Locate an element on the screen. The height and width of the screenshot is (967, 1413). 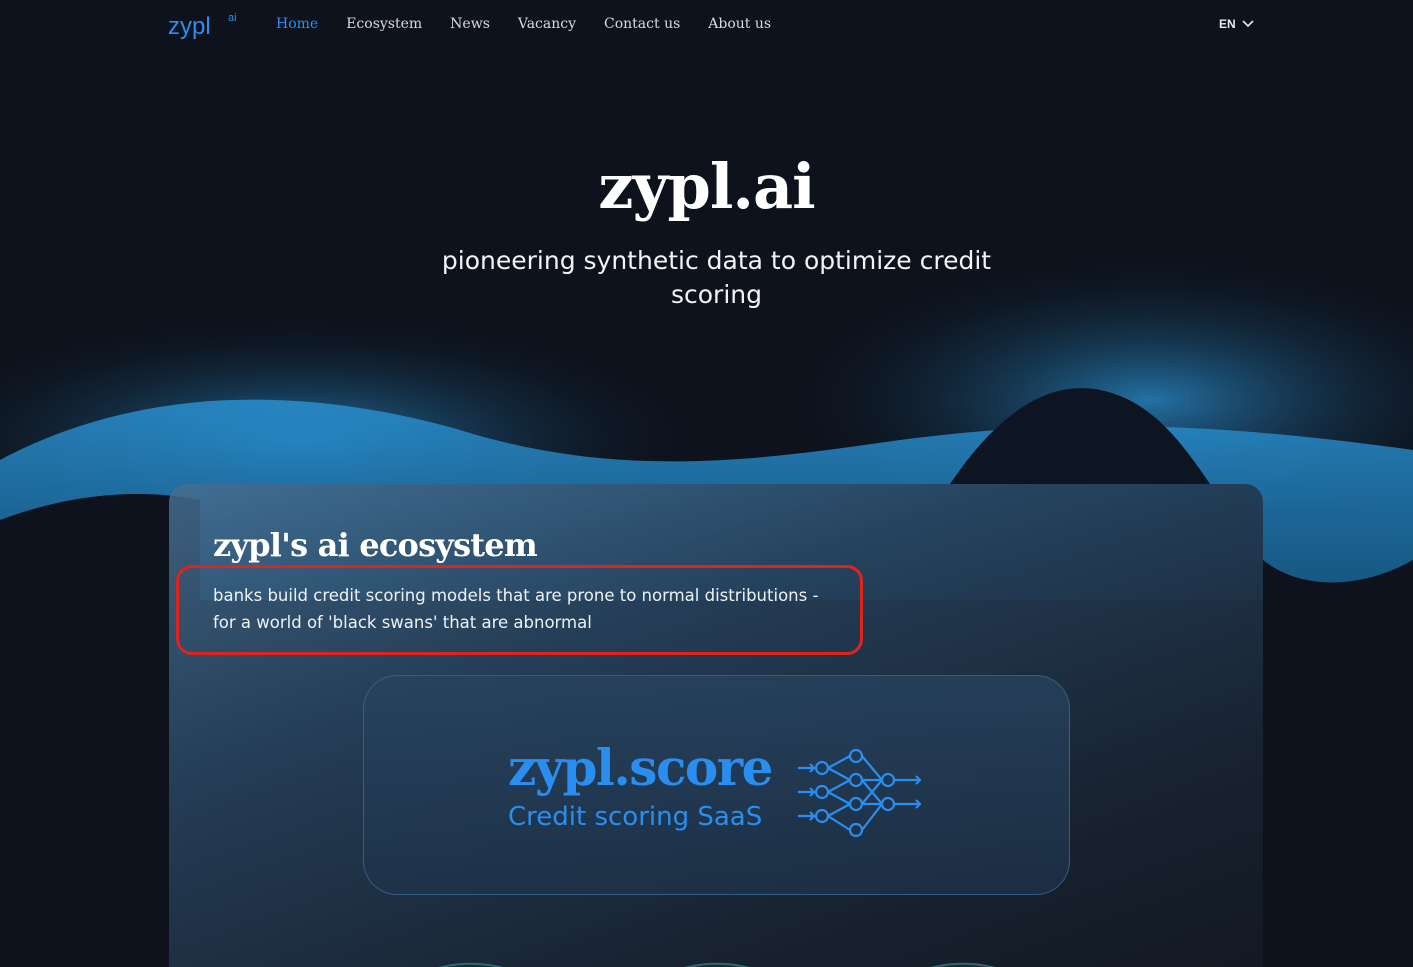
svg-text: ai is located at coordinates (232, 18).